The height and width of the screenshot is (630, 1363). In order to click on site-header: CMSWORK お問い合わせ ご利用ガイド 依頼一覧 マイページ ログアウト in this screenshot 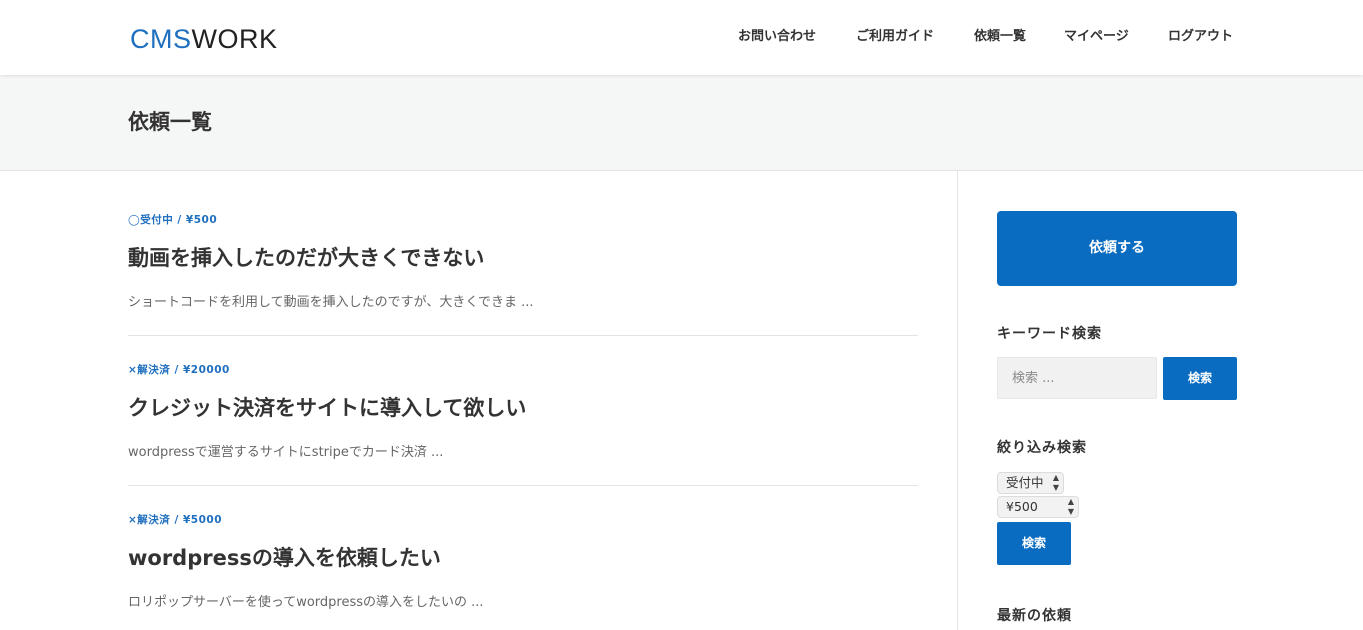, I will do `click(681, 37)`.